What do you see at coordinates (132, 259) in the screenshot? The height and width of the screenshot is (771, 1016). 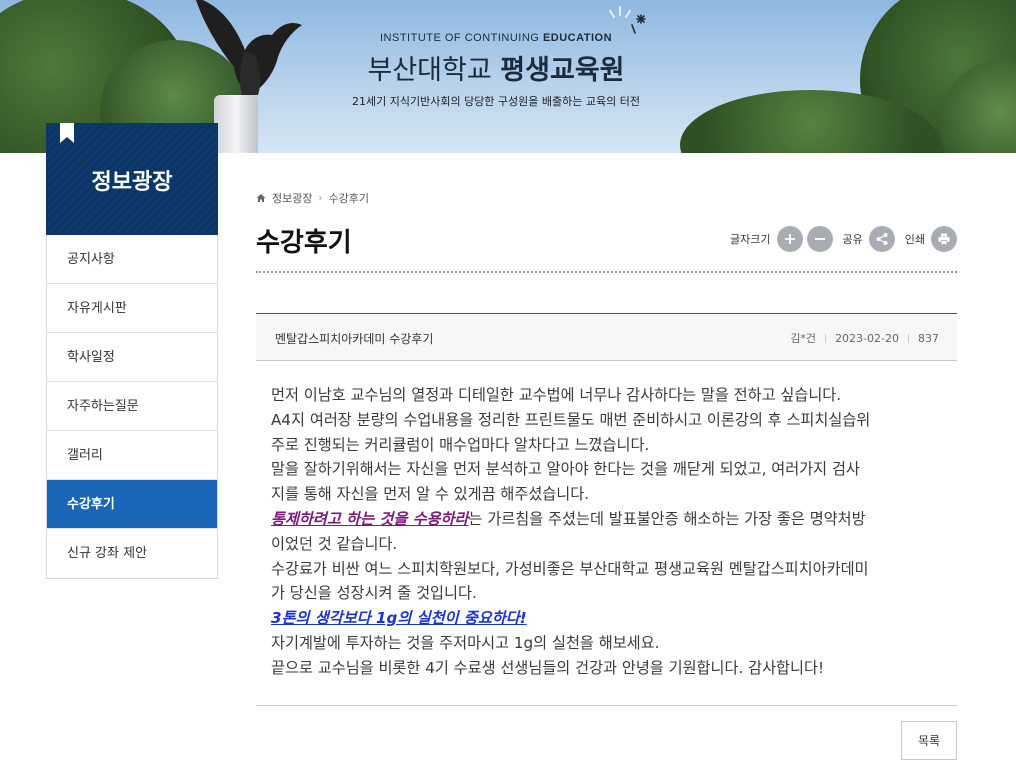 I see `sidebar-item-notice: 공지사항` at bounding box center [132, 259].